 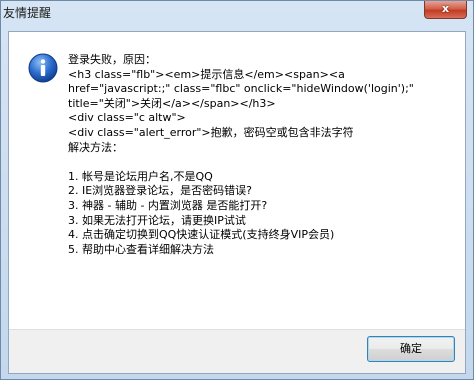 I want to click on message-line: 1. 帐号是论坛用户名,不是QQ, so click(x=140, y=176).